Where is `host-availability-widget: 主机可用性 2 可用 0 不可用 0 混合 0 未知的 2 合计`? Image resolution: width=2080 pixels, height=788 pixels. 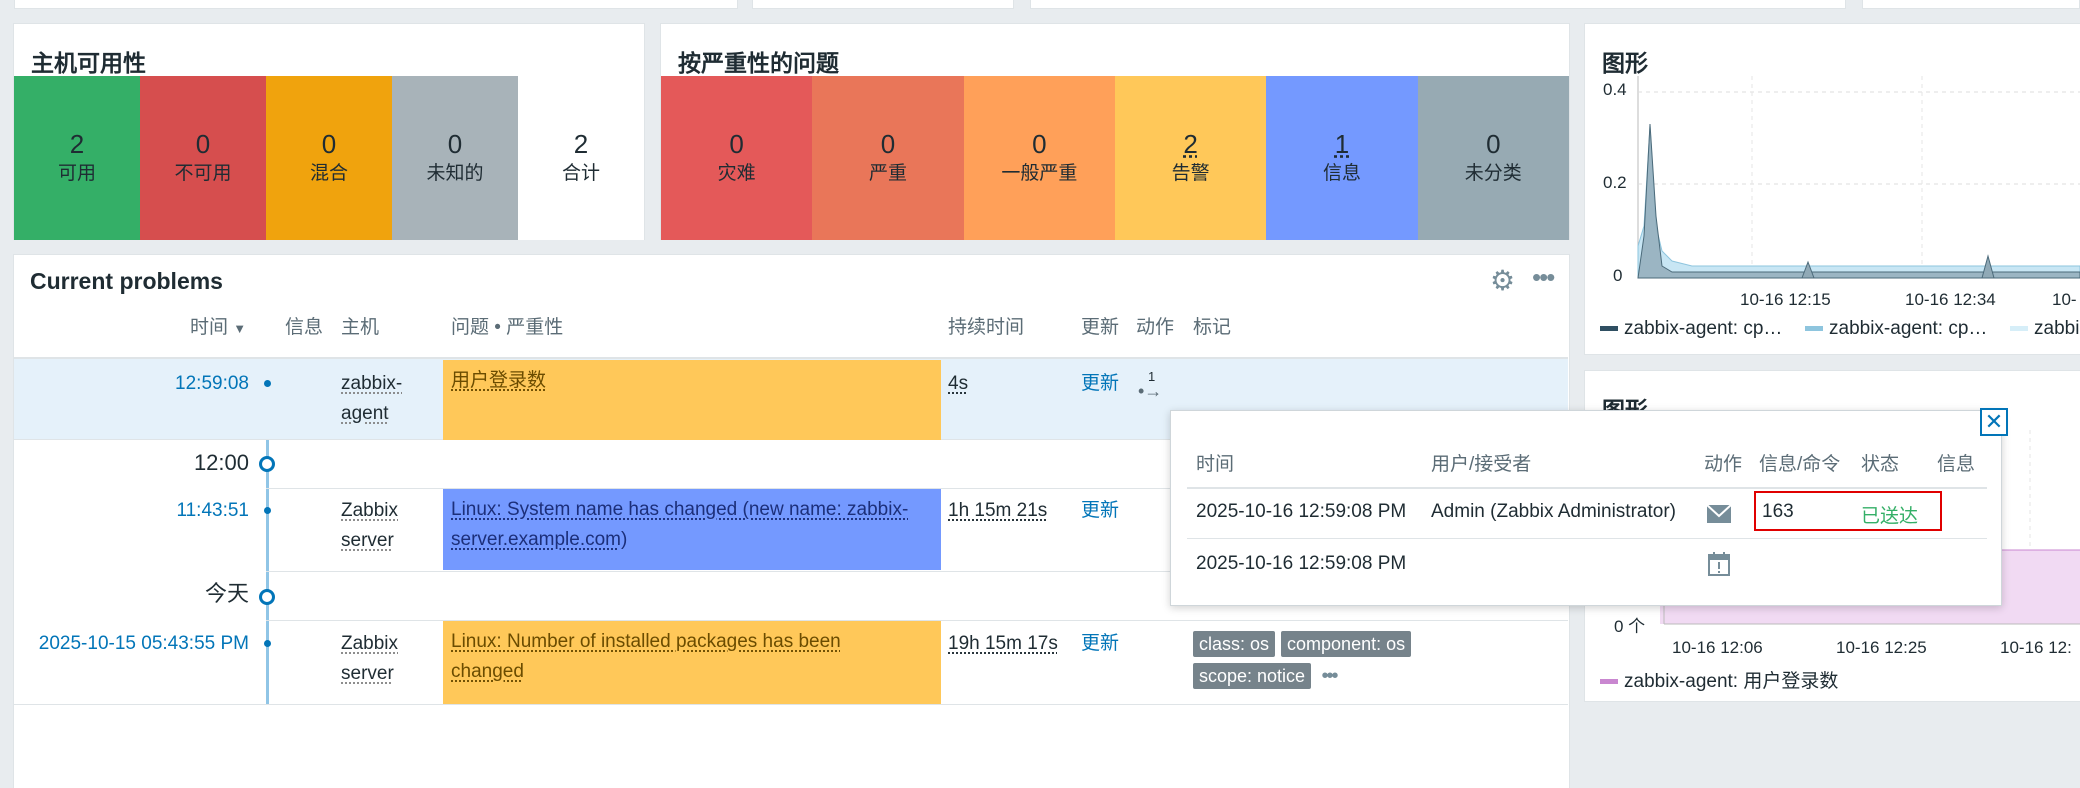 host-availability-widget: 主机可用性 2 可用 0 不可用 0 混合 0 未知的 2 合计 is located at coordinates (329, 131).